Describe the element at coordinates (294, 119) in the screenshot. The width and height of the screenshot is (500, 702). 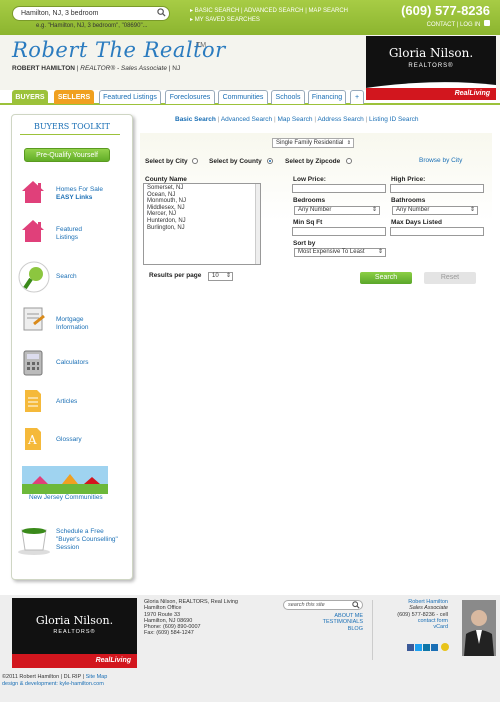
I see `tab-map-search: Map Search` at that location.